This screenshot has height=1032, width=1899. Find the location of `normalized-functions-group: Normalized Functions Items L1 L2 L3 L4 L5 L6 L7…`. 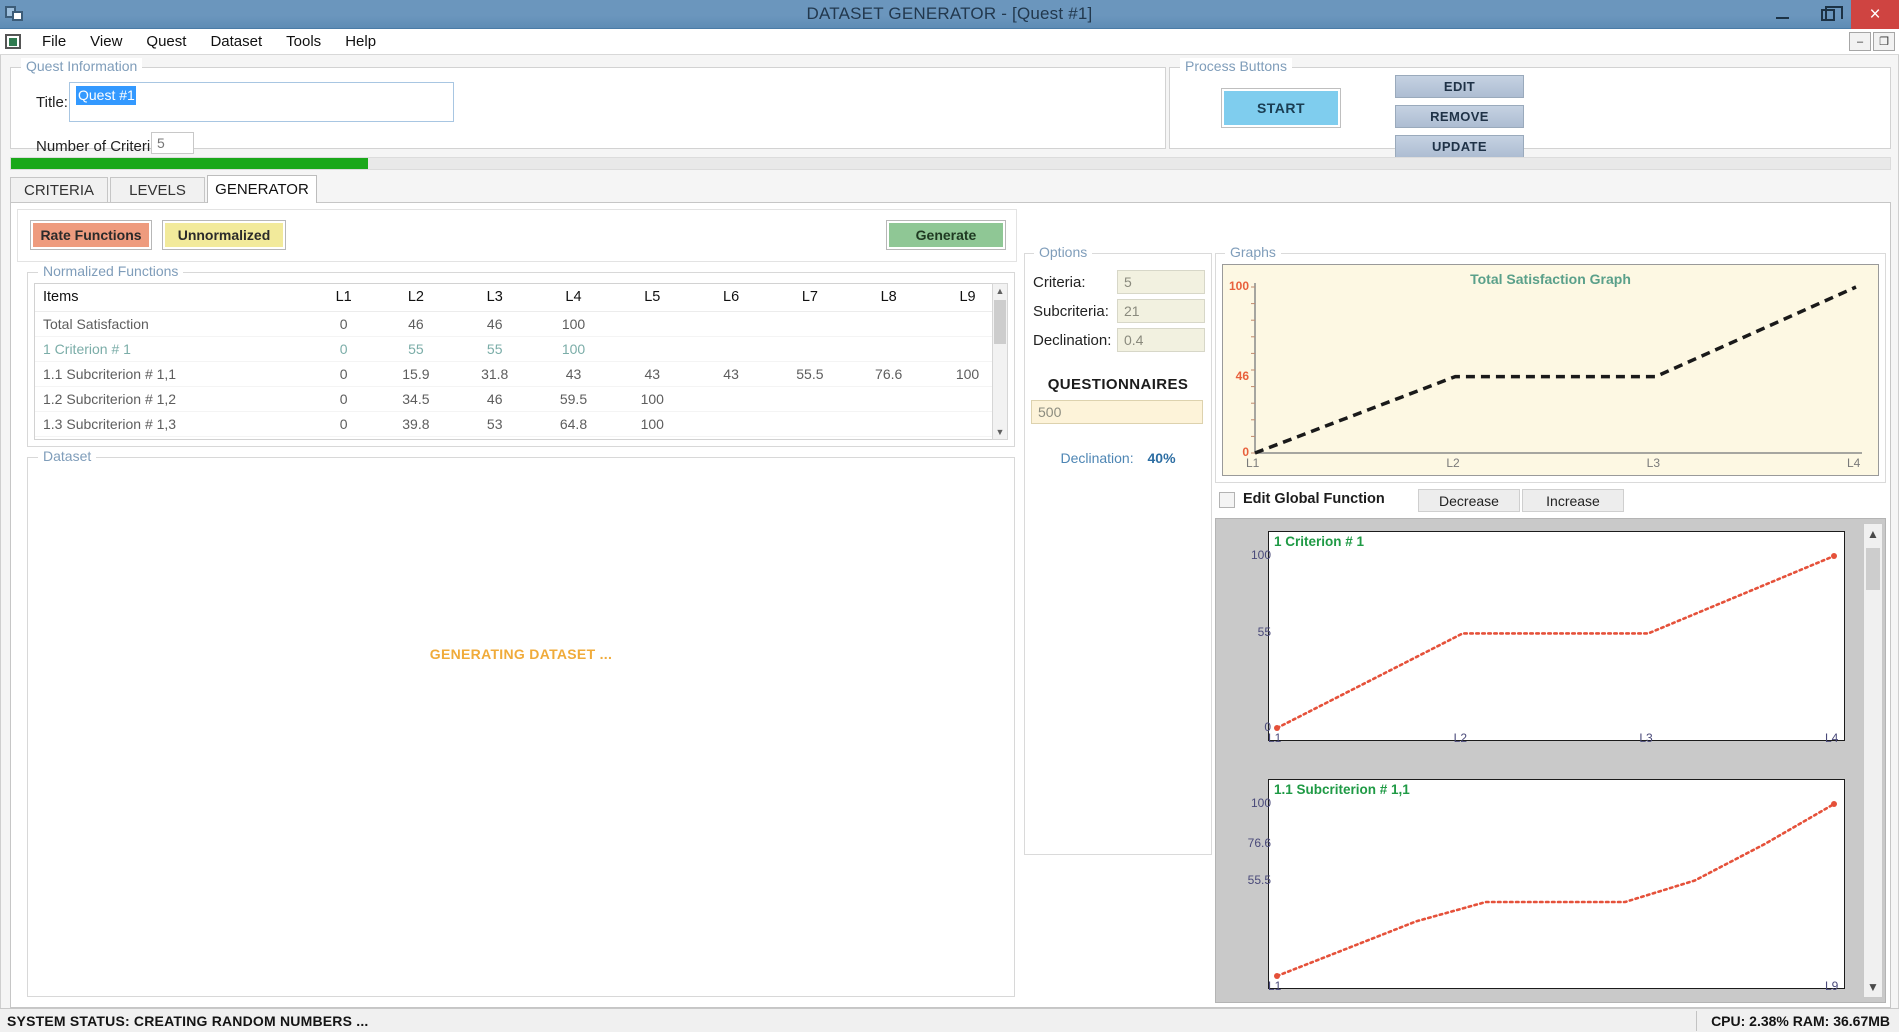

normalized-functions-group: Normalized Functions Items L1 L2 L3 L4 L5 L6 L7… is located at coordinates (521, 355).